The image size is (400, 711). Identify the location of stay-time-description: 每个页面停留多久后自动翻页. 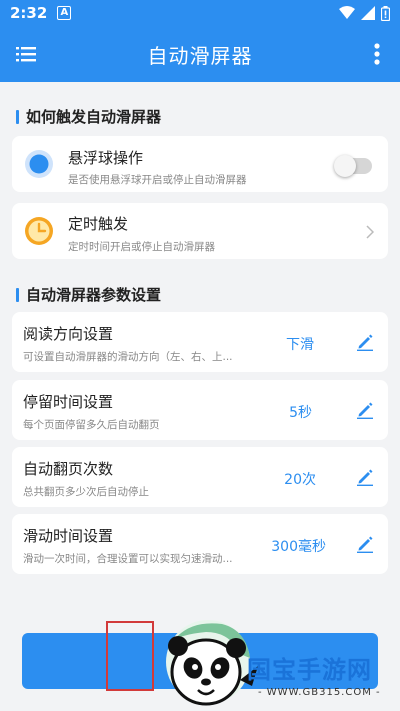
(91, 425).